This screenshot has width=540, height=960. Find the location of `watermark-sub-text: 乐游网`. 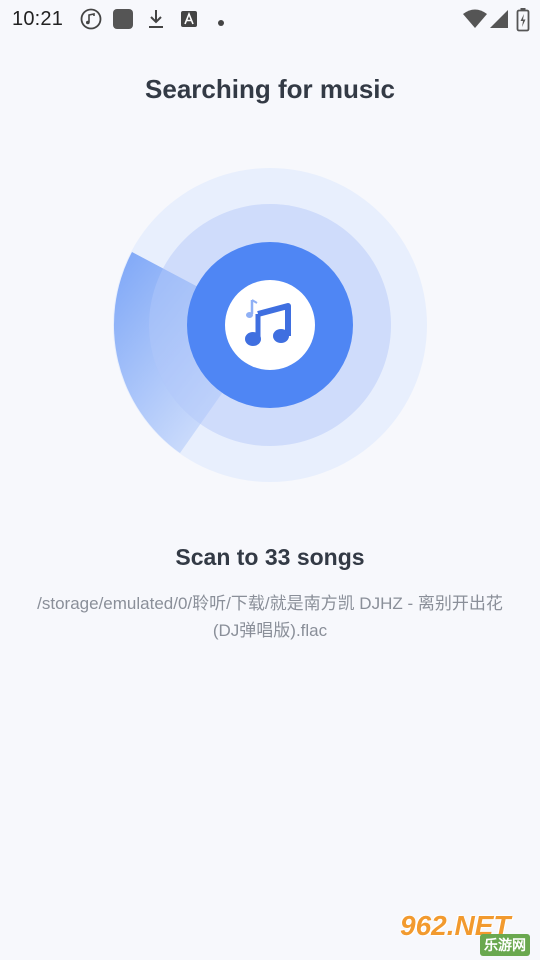

watermark-sub-text: 乐游网 is located at coordinates (505, 945).